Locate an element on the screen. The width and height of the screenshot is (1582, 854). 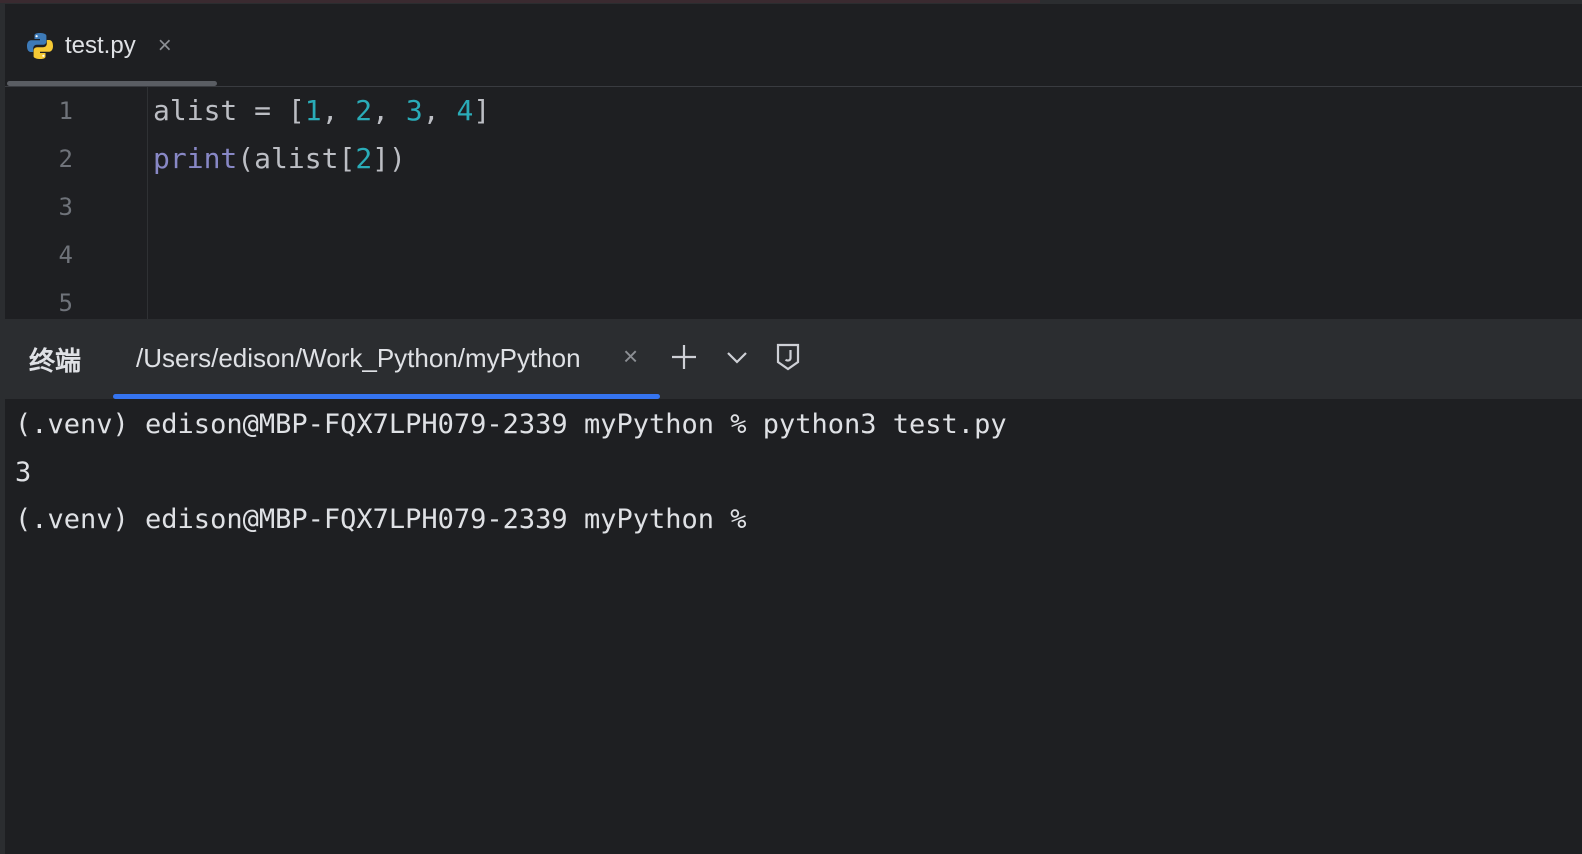
file-tab-test-py: test.py × is located at coordinates (98, 46).